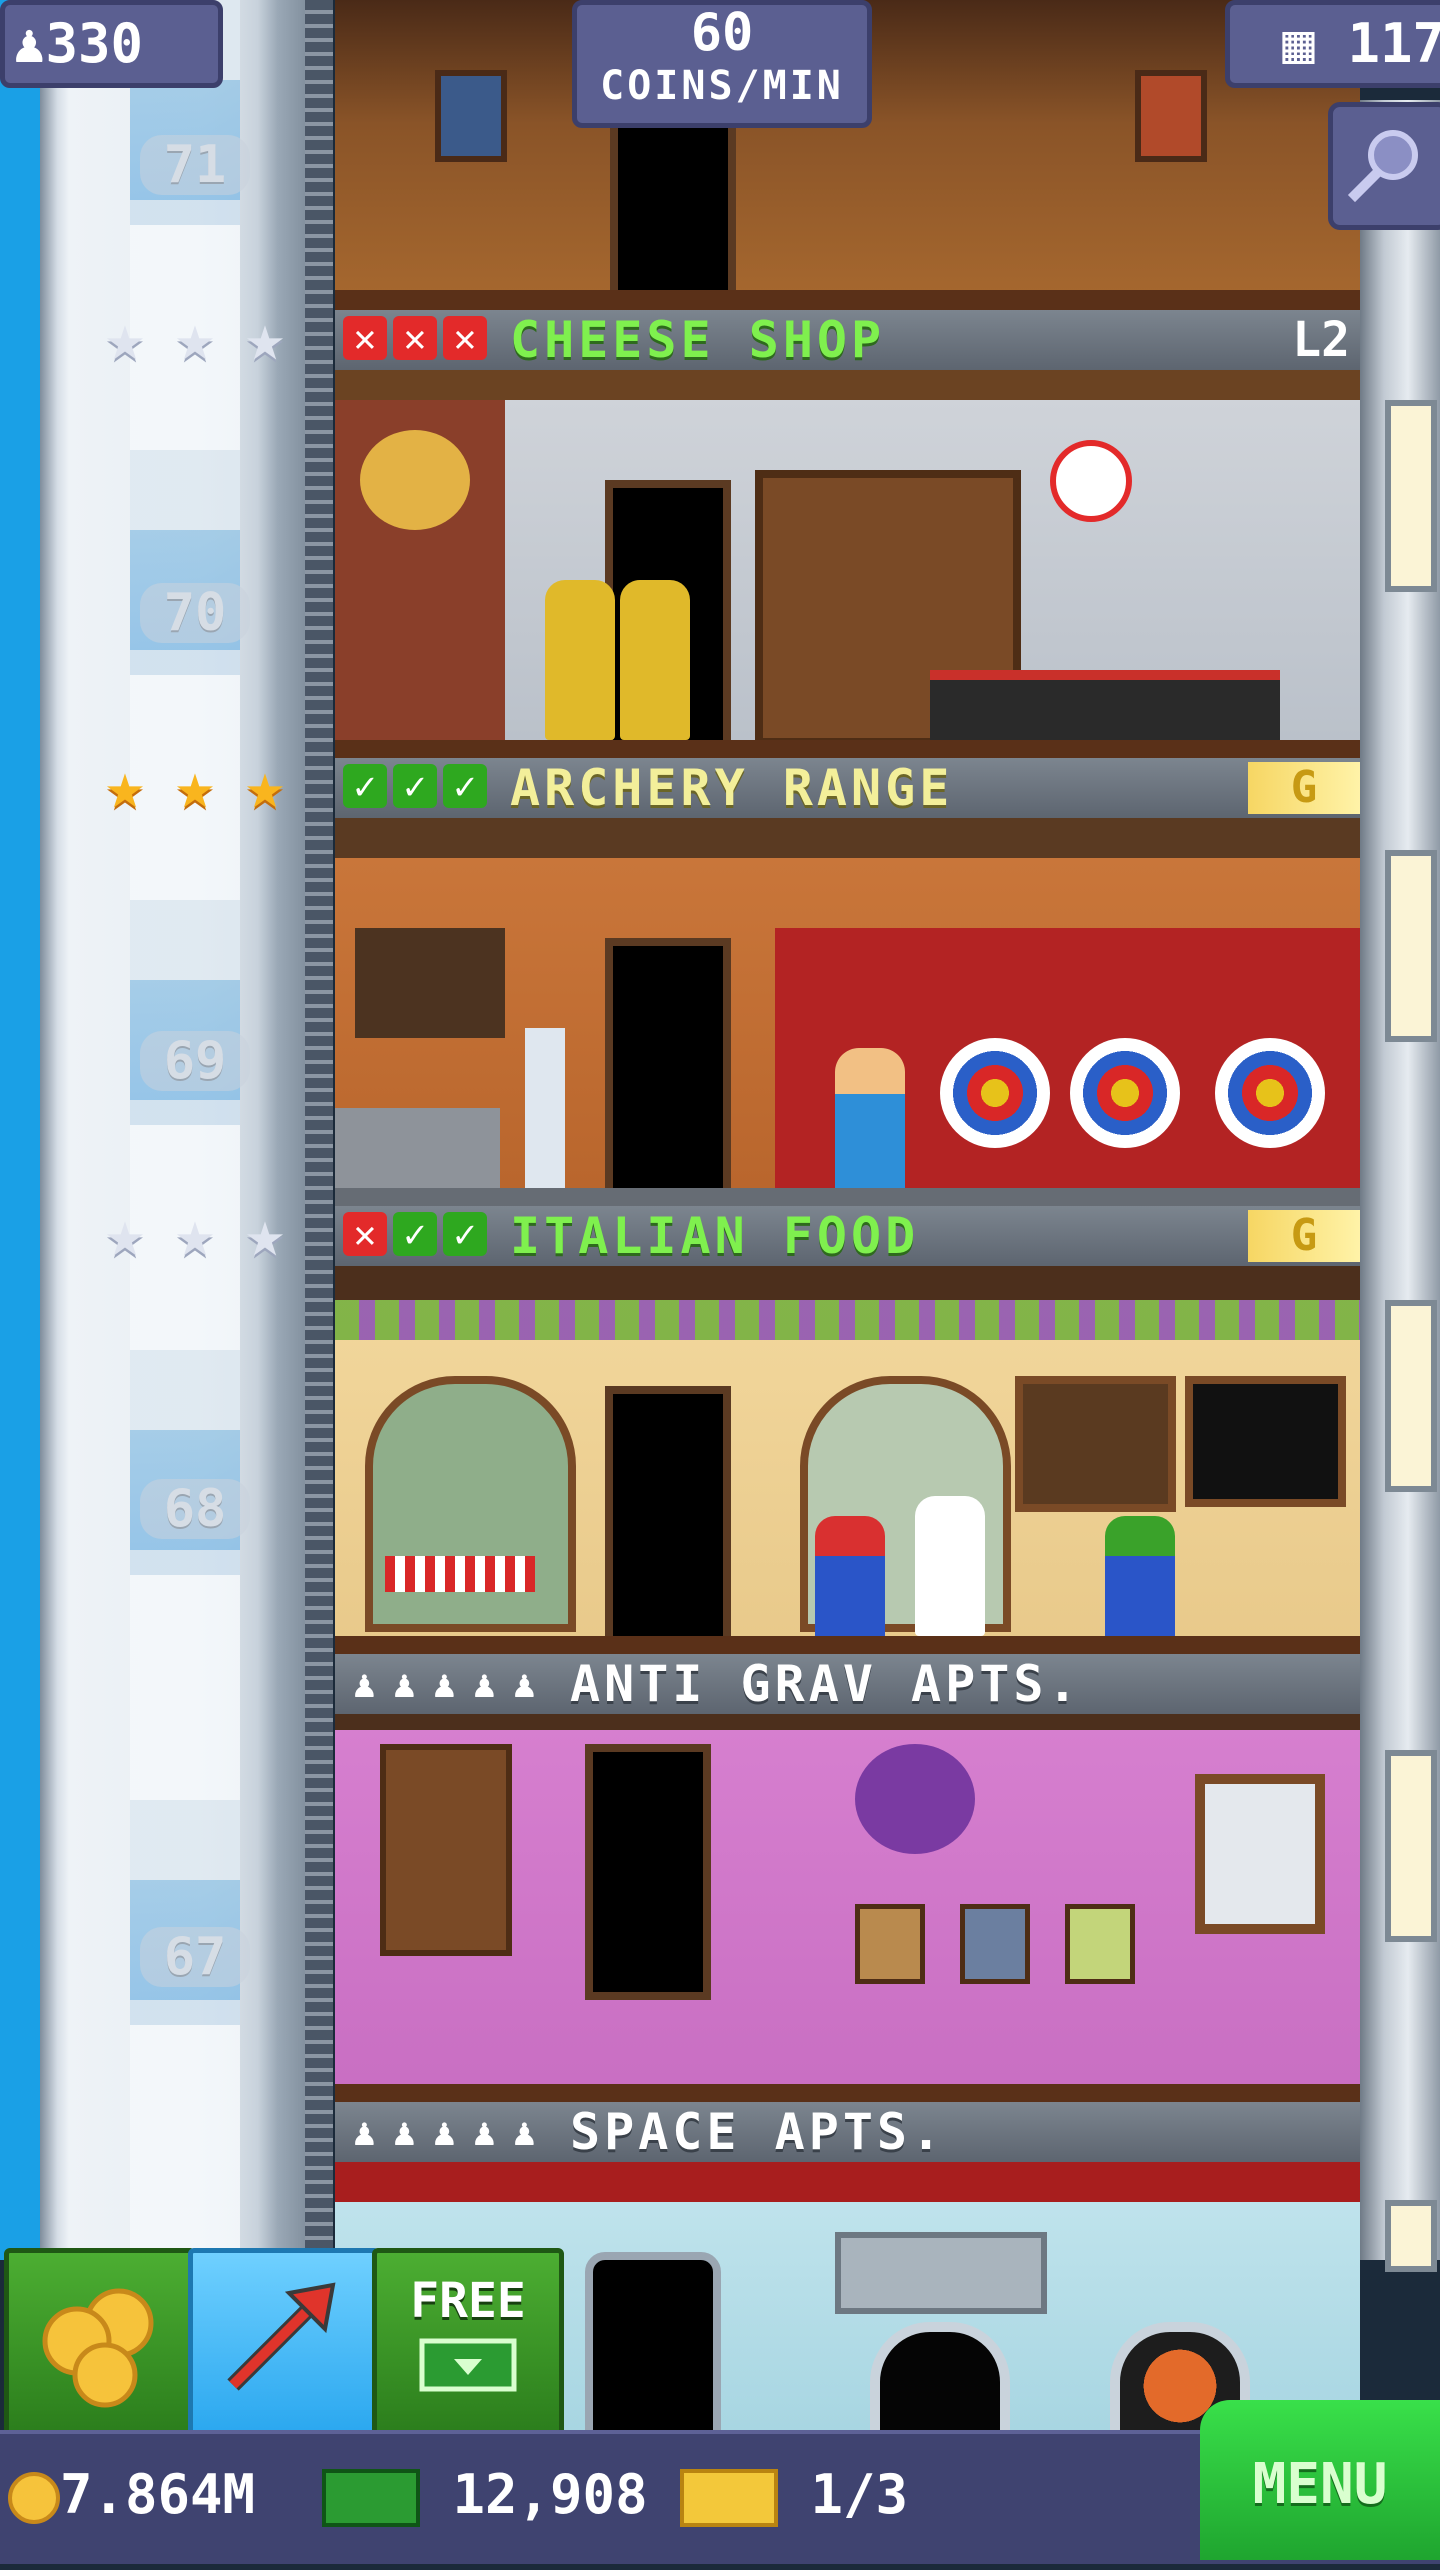  What do you see at coordinates (468, 2344) in the screenshot?
I see `free-bux-button: FREE` at bounding box center [468, 2344].